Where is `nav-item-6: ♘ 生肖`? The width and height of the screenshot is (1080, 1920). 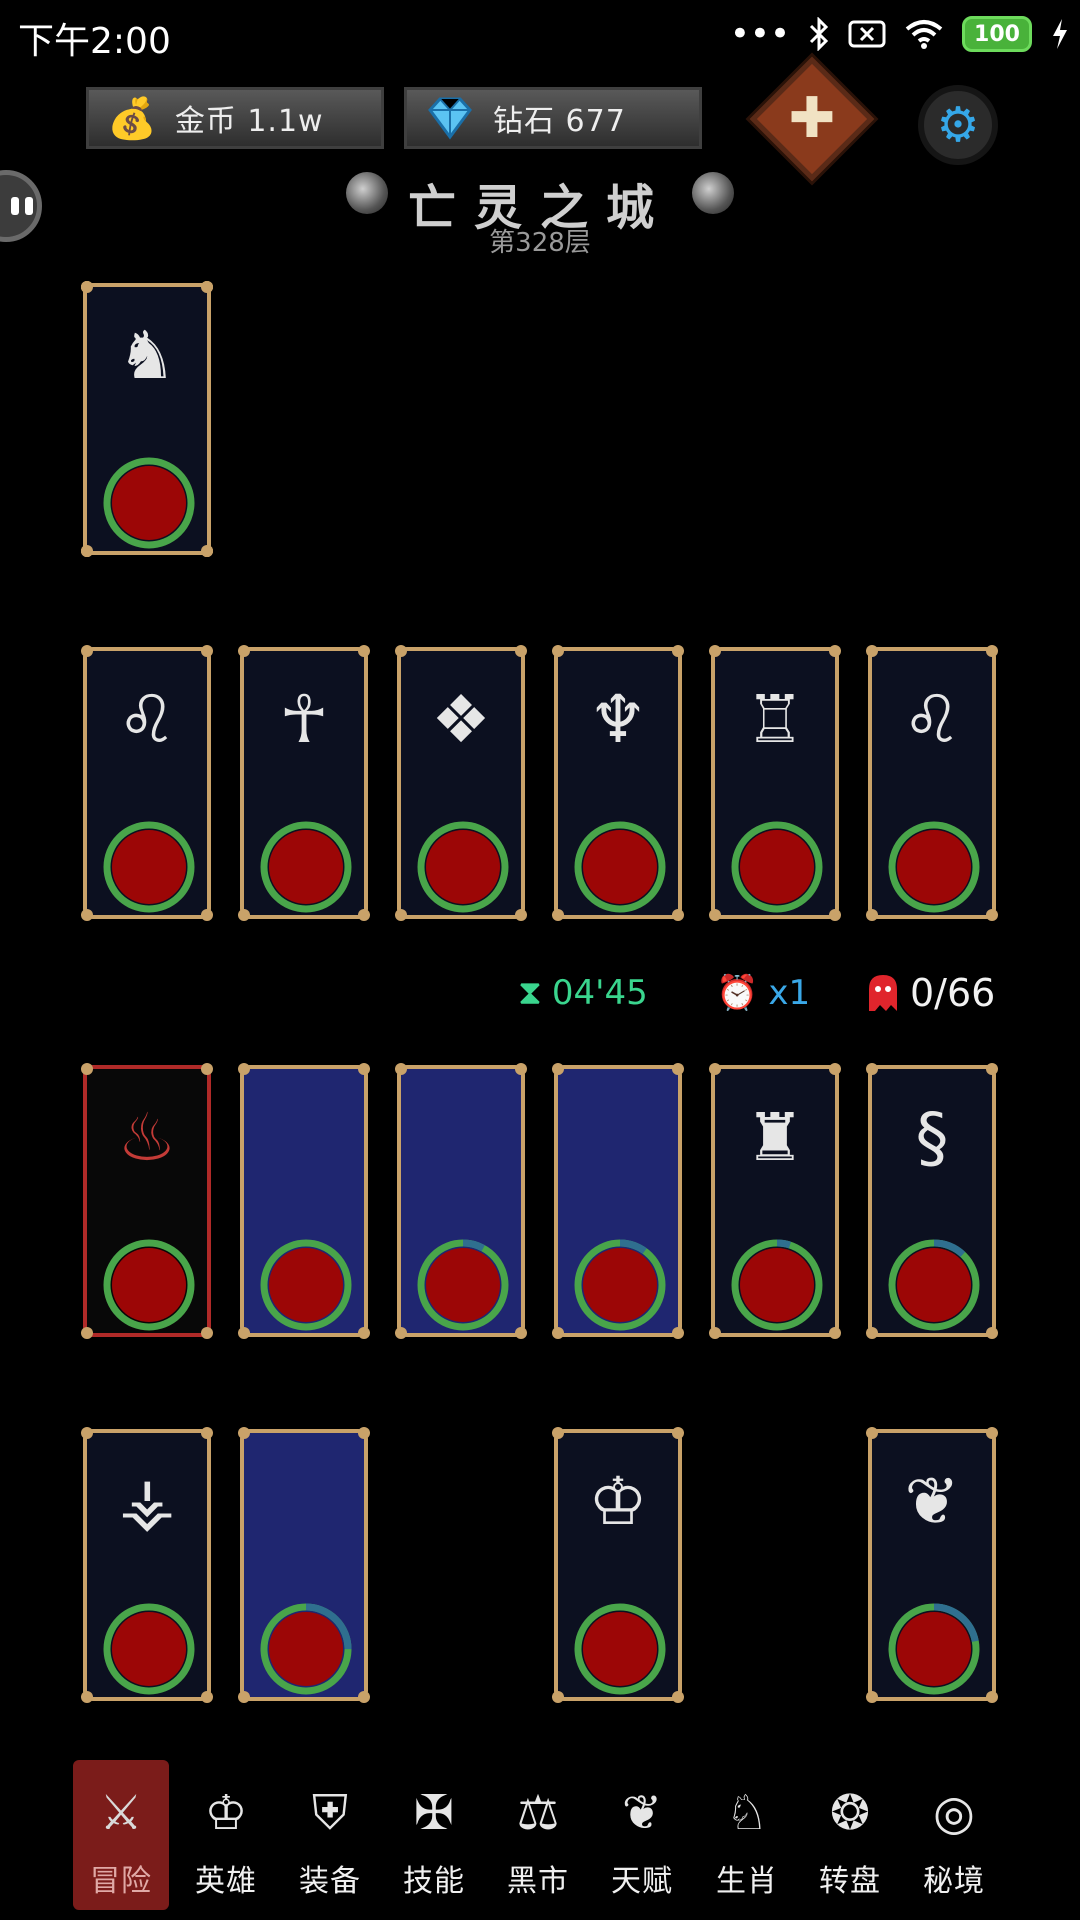
nav-item-6: ♘ 生肖 is located at coordinates (747, 1835).